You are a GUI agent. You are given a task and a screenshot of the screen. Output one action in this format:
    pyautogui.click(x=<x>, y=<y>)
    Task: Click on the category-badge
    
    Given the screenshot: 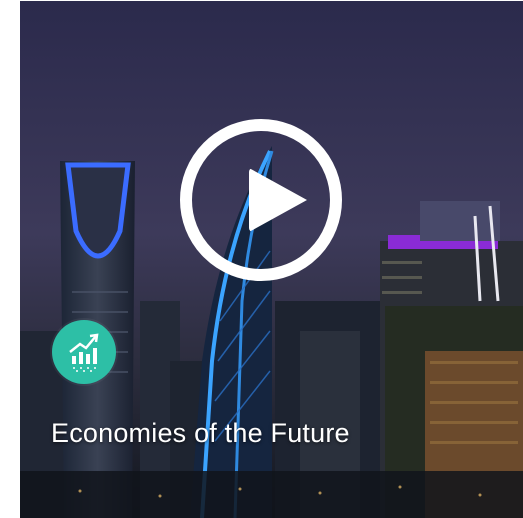 What is the action you would take?
    pyautogui.click(x=84, y=352)
    